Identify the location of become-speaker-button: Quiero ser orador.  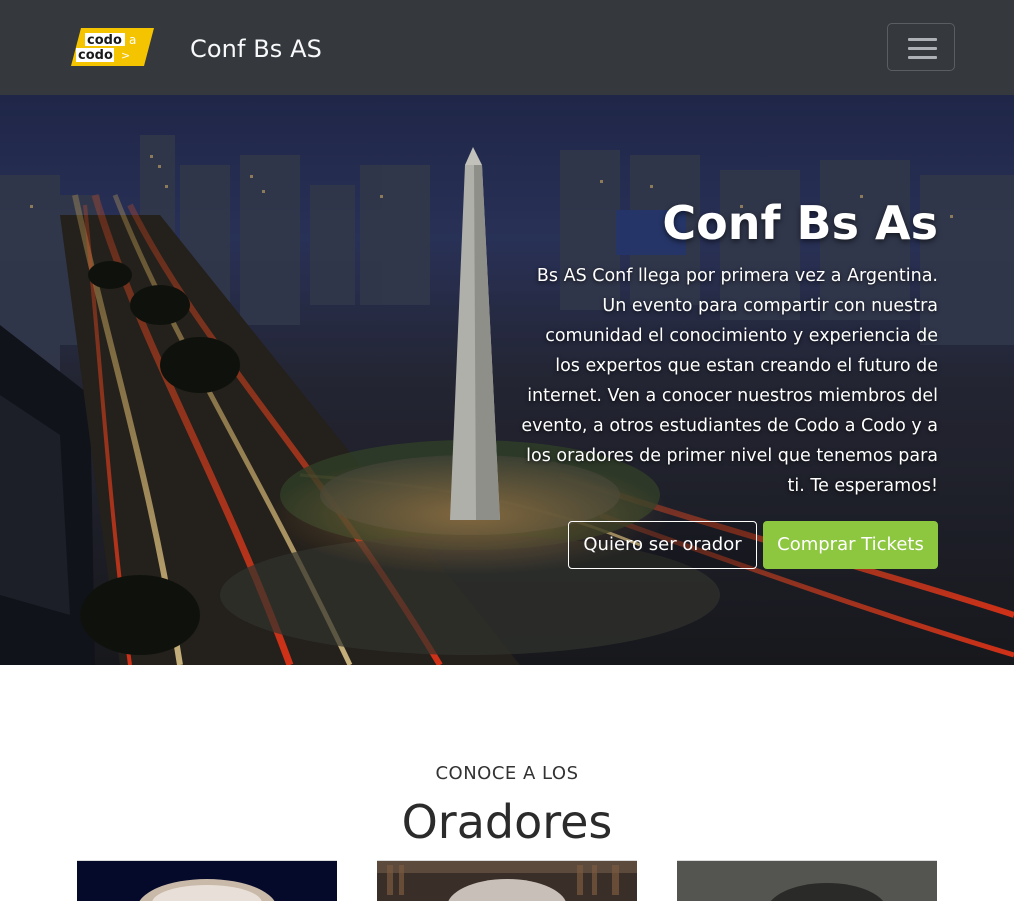
(662, 545).